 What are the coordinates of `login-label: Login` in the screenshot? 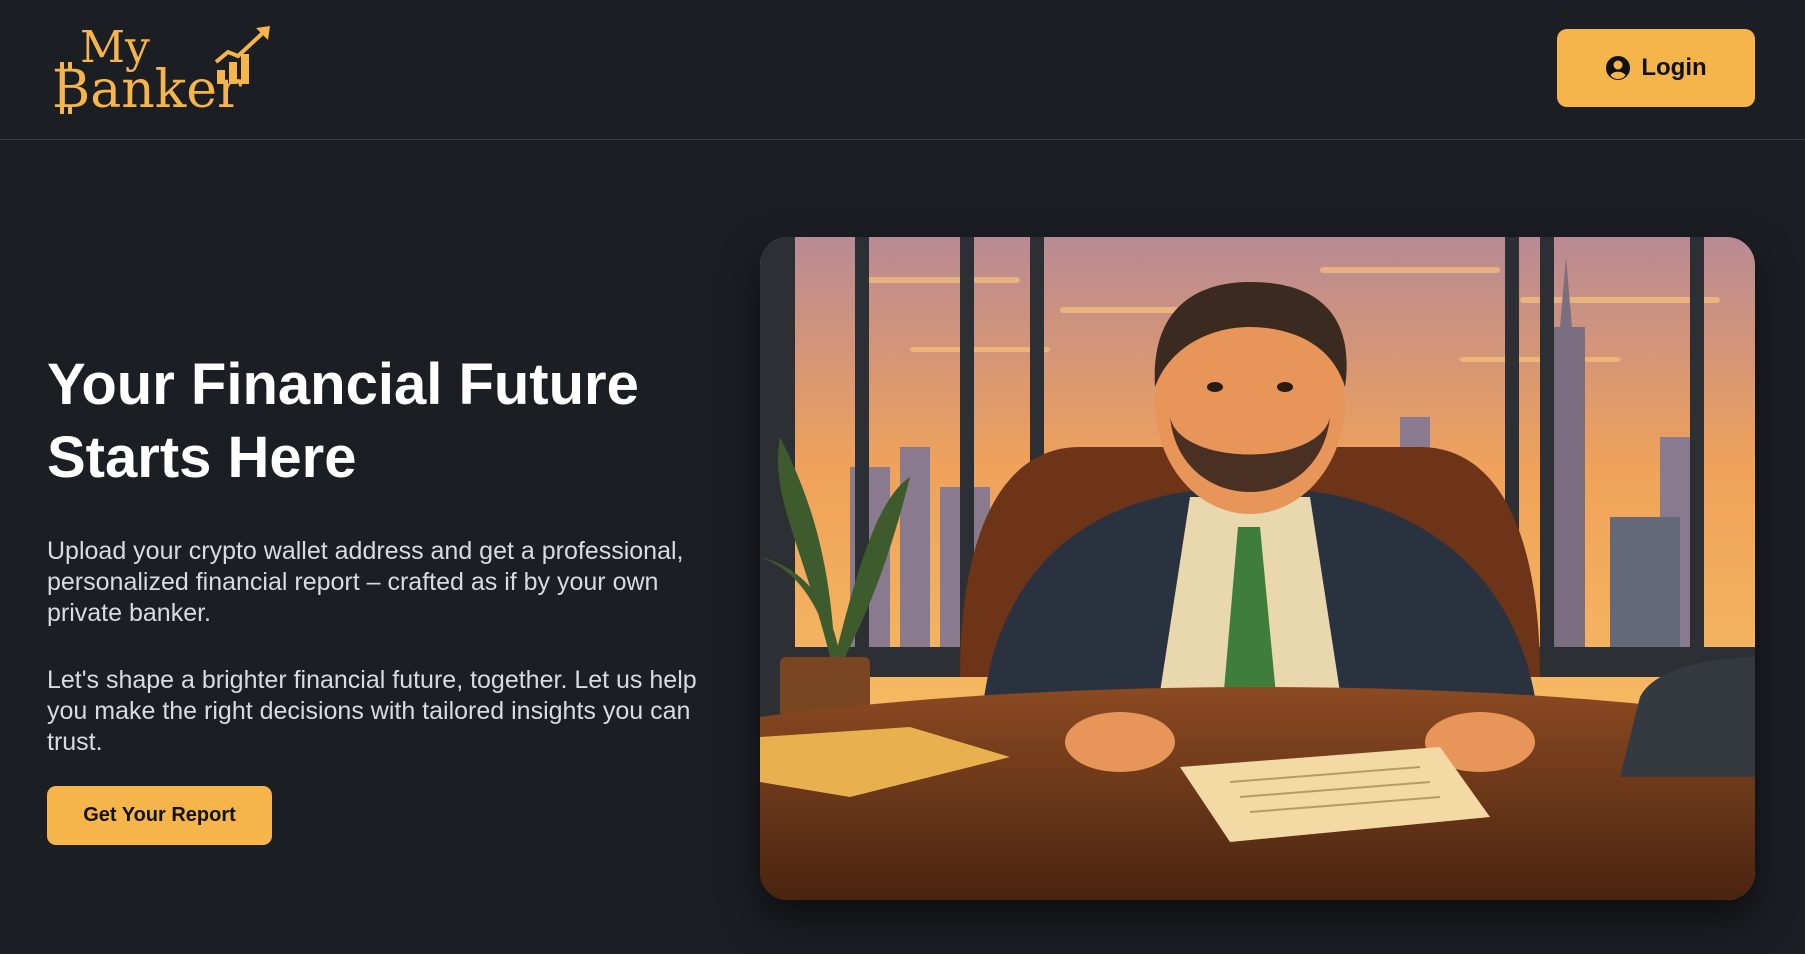 It's located at (1674, 67).